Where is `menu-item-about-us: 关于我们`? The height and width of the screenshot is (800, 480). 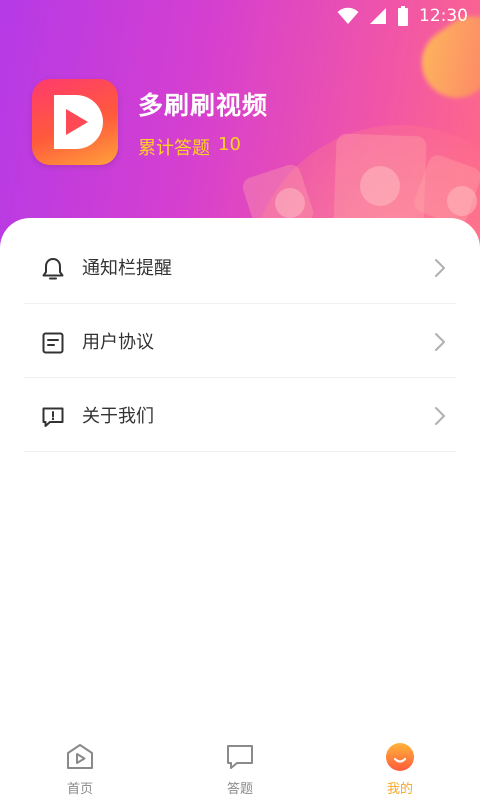
menu-item-about-us: 关于我们 is located at coordinates (240, 415).